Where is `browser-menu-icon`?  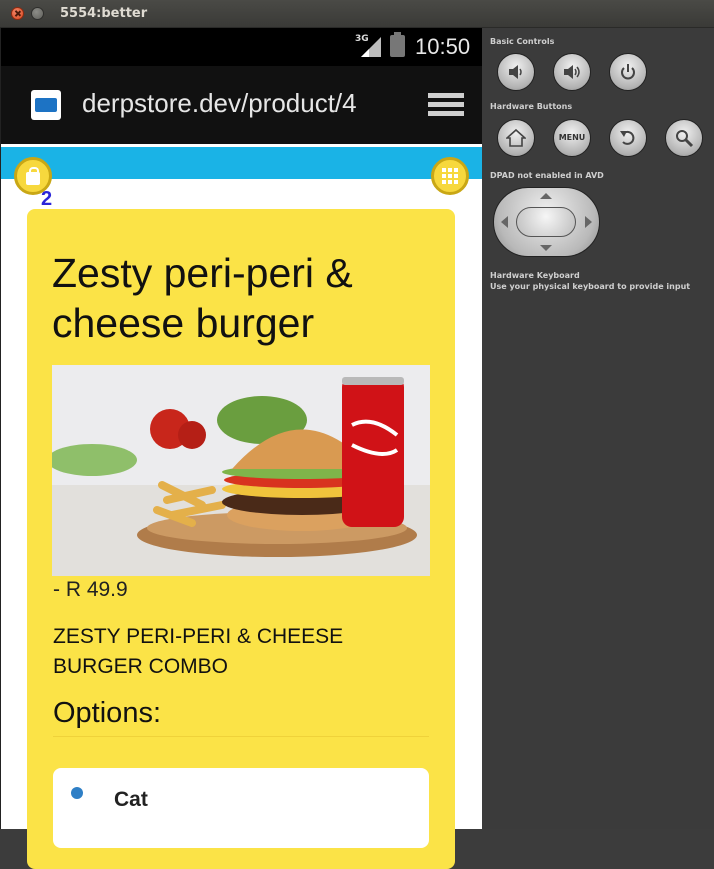
browser-menu-icon is located at coordinates (446, 107).